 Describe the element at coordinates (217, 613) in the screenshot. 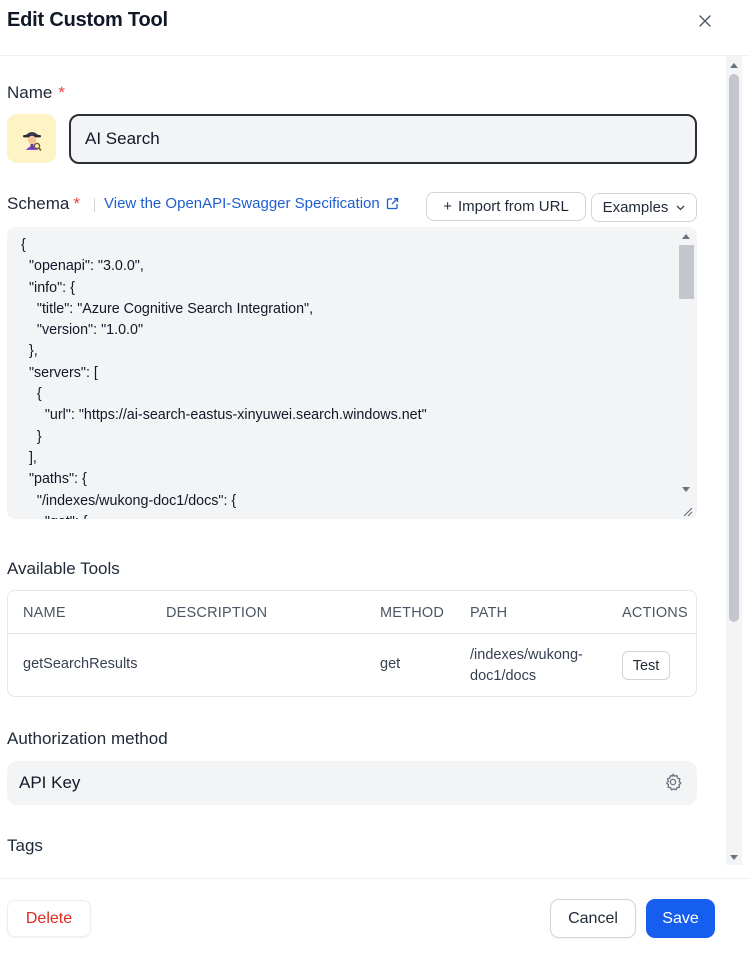

I see `column-header-description: DESCRIPTION` at that location.